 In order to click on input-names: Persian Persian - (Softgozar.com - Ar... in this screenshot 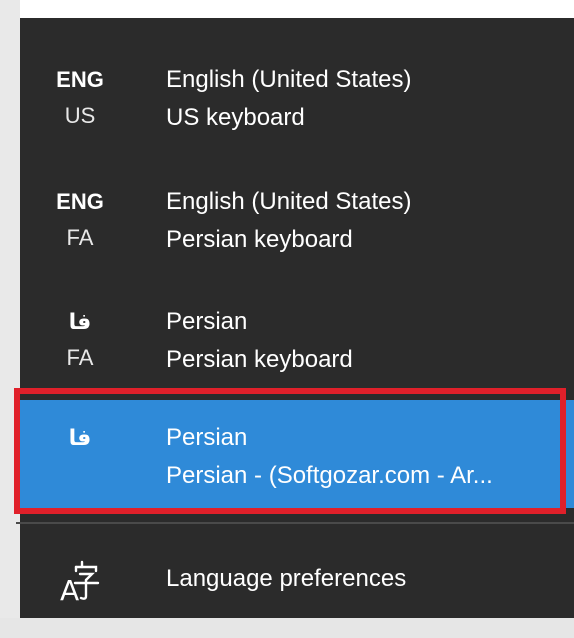, I will do `click(361, 458)`.